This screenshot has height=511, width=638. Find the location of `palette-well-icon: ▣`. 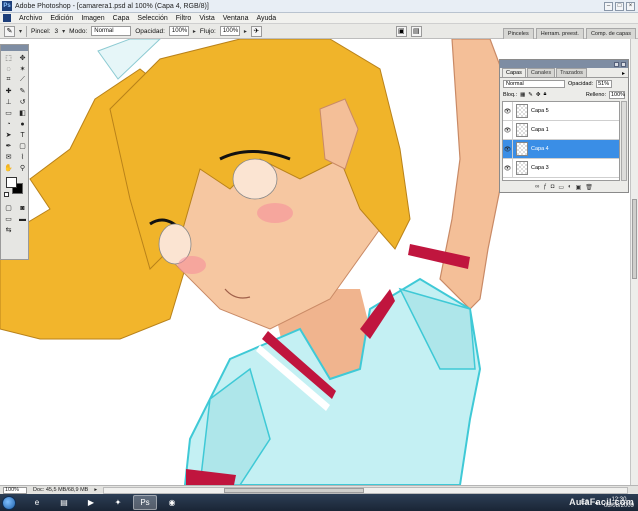

palette-well-icon: ▣ is located at coordinates (401, 31).